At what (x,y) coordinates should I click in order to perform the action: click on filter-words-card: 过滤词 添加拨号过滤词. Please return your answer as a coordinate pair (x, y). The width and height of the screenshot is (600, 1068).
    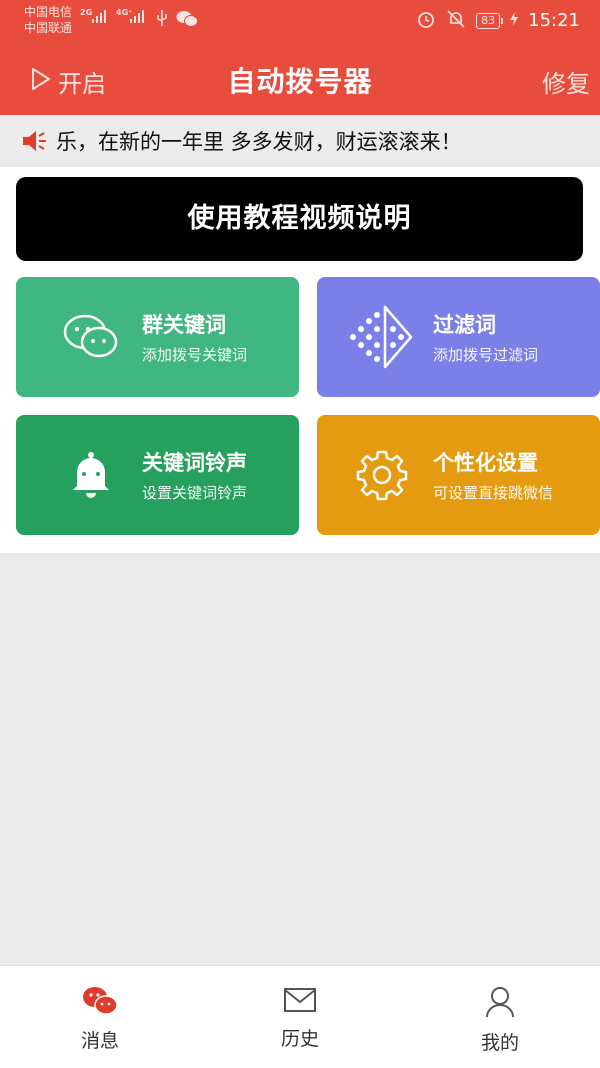
    Looking at the image, I should click on (458, 337).